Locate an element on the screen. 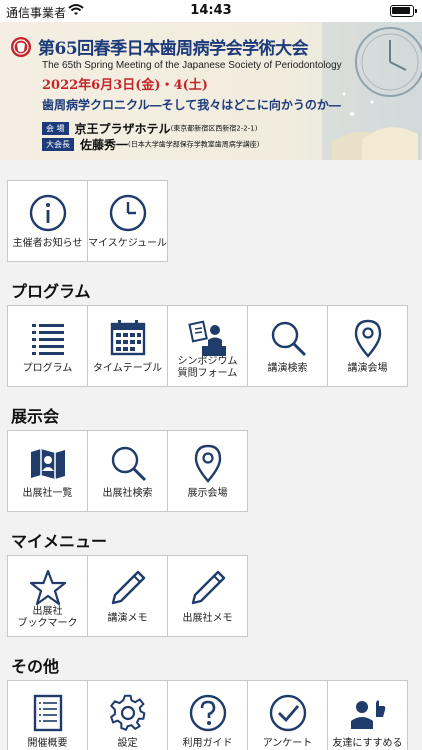 The height and width of the screenshot is (750, 422). tile-label: 出展社検索 is located at coordinates (127, 493).